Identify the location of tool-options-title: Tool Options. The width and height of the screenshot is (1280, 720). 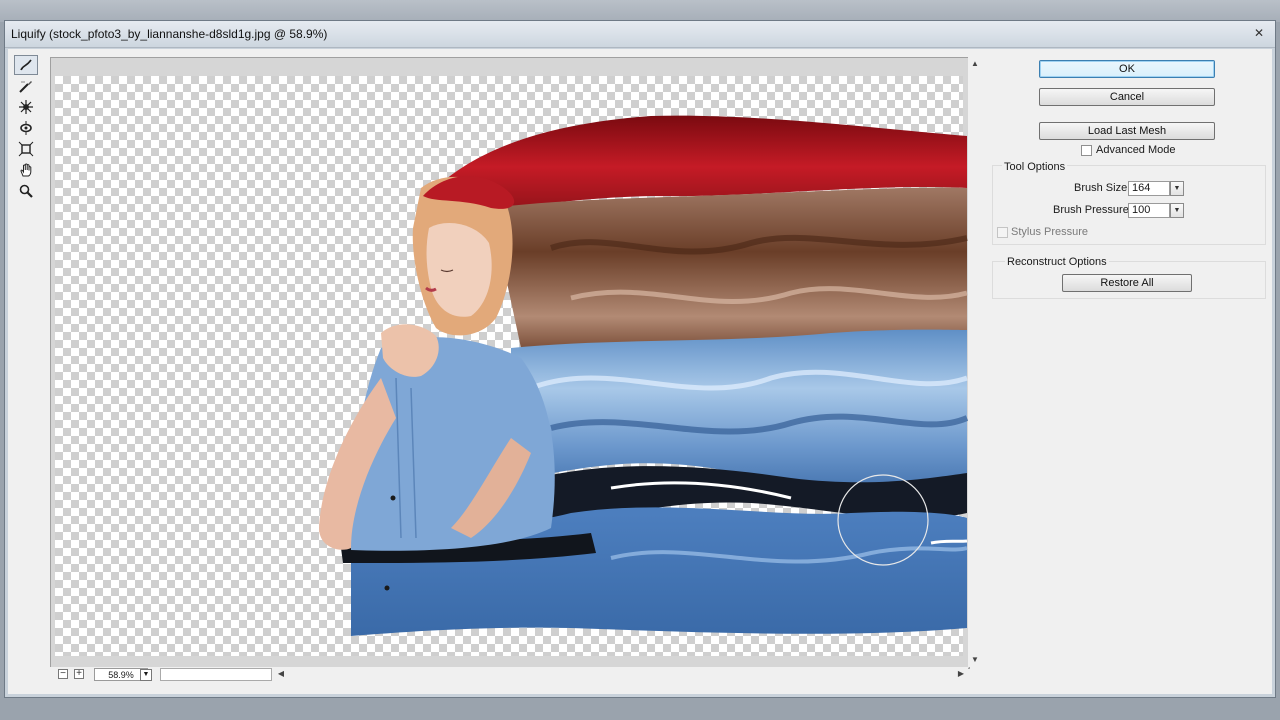
(1035, 167).